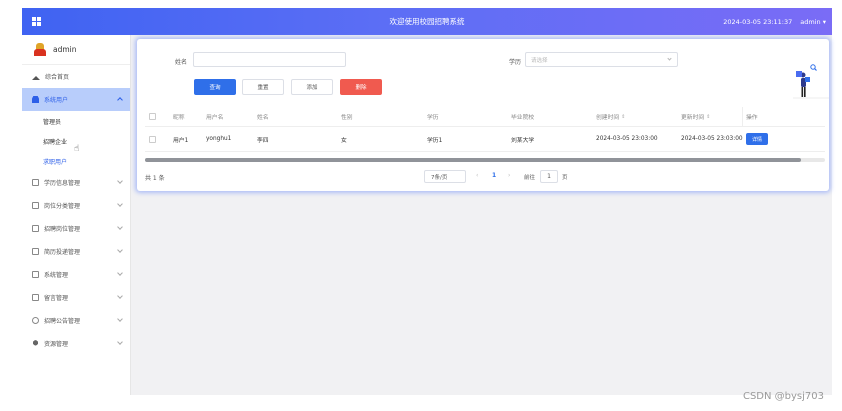 Image resolution: width=842 pixels, height=411 pixels. I want to click on column-header: 学历, so click(433, 118).